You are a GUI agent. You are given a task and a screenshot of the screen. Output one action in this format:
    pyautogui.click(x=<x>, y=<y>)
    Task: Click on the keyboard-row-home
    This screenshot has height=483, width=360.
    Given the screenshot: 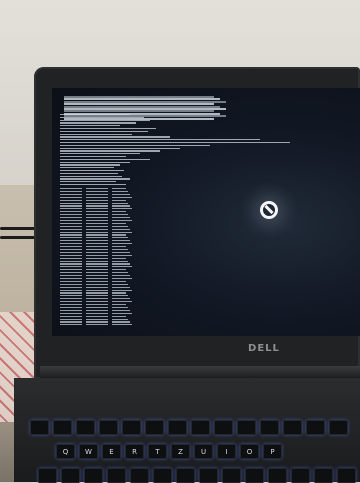 What is the action you would take?
    pyautogui.click(x=197, y=475)
    